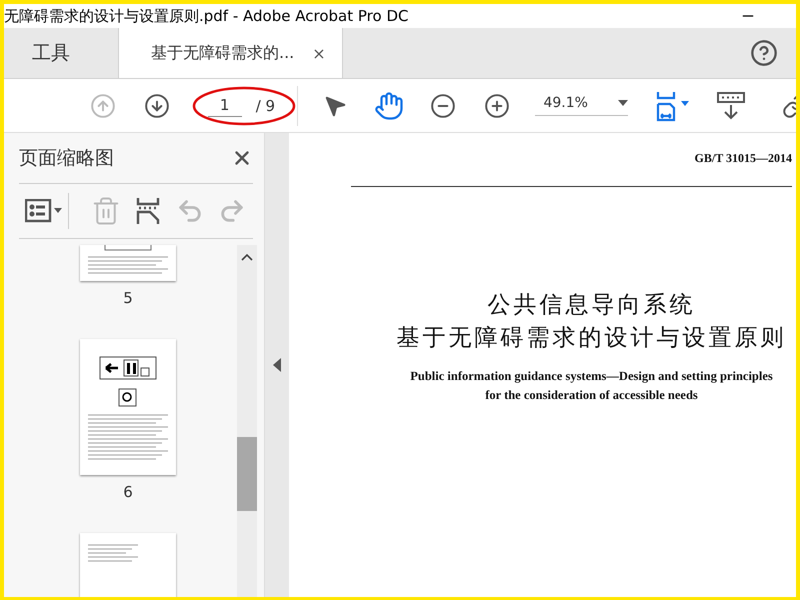 This screenshot has height=600, width=800. What do you see at coordinates (497, 105) in the screenshot?
I see `zoom-in-icon` at bounding box center [497, 105].